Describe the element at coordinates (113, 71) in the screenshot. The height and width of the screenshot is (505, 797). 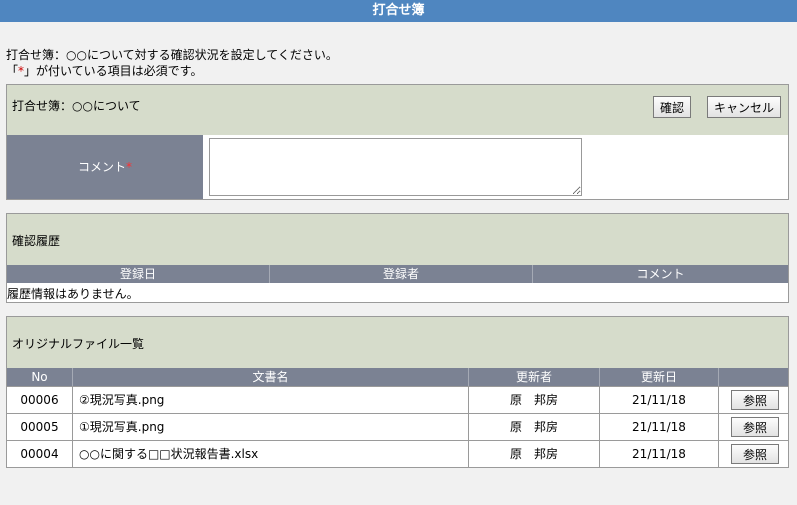
I see `required-note-suffix: 」が付いている項目は必須です。` at that location.